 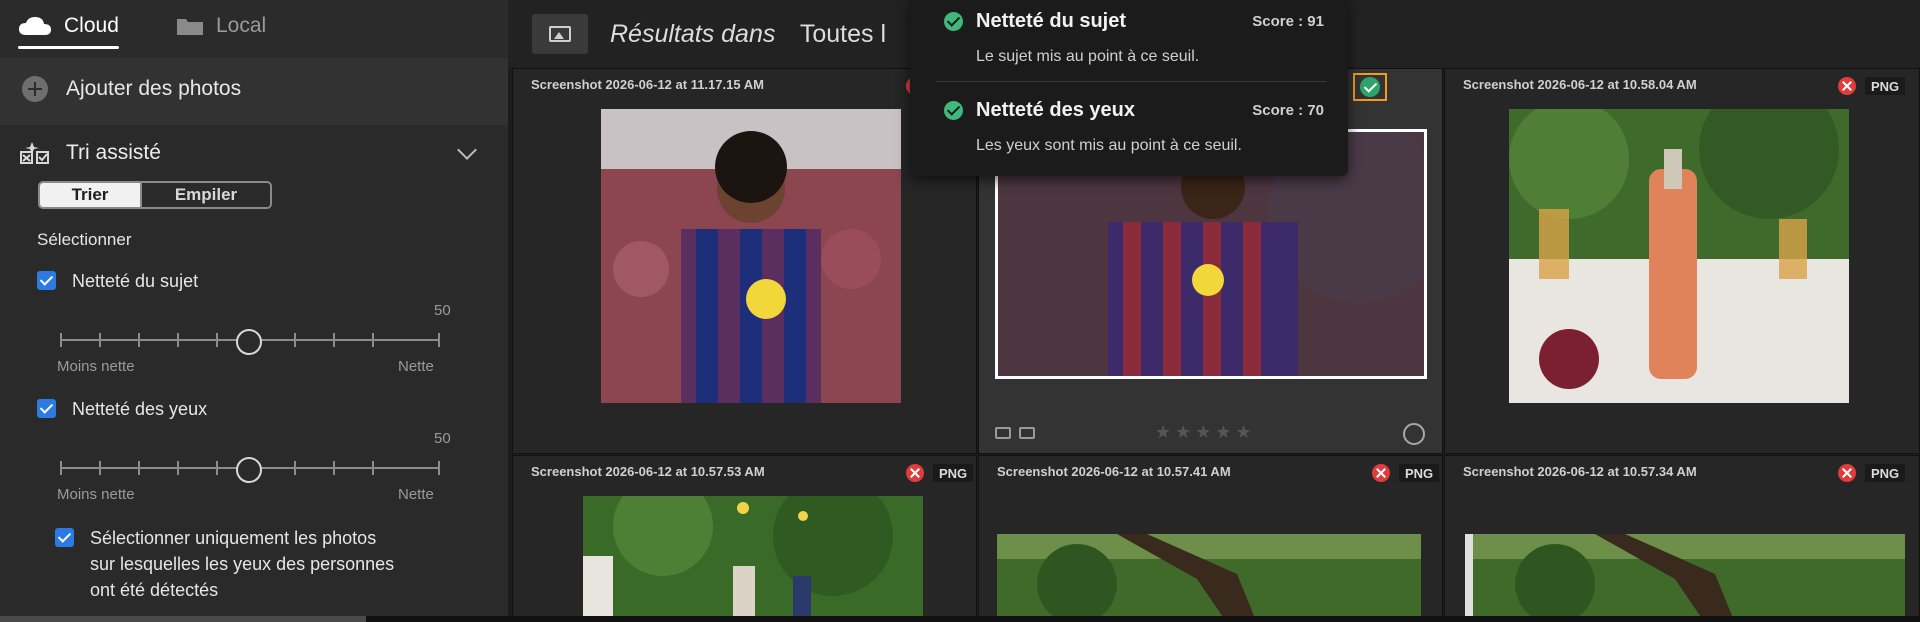 I want to click on results-scope: Résultats dans Toutes l, so click(x=748, y=34).